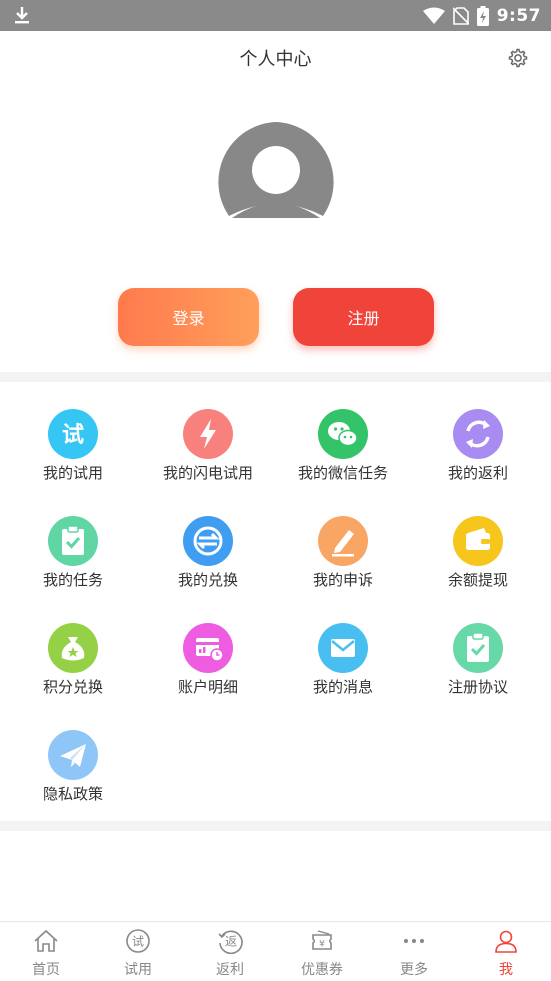  What do you see at coordinates (322, 951) in the screenshot?
I see `nav-item-coupon: ¥ 优惠券` at bounding box center [322, 951].